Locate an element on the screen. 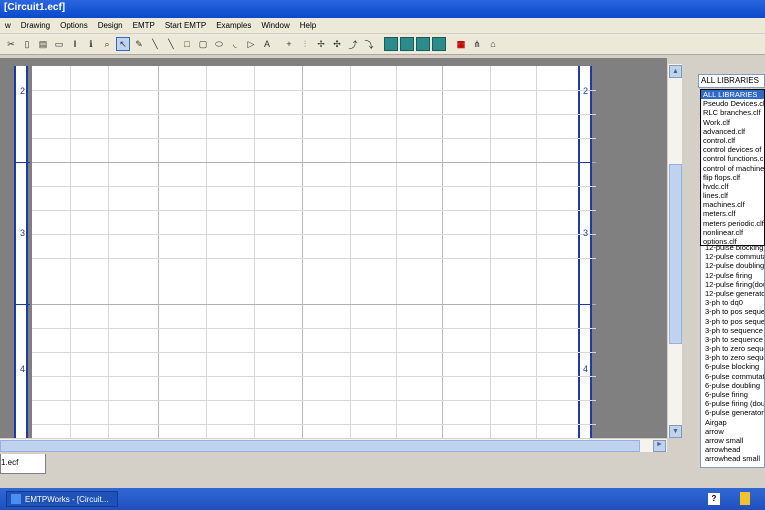 The height and width of the screenshot is (510, 765). ellipse-icon: ⬭ is located at coordinates (219, 44).